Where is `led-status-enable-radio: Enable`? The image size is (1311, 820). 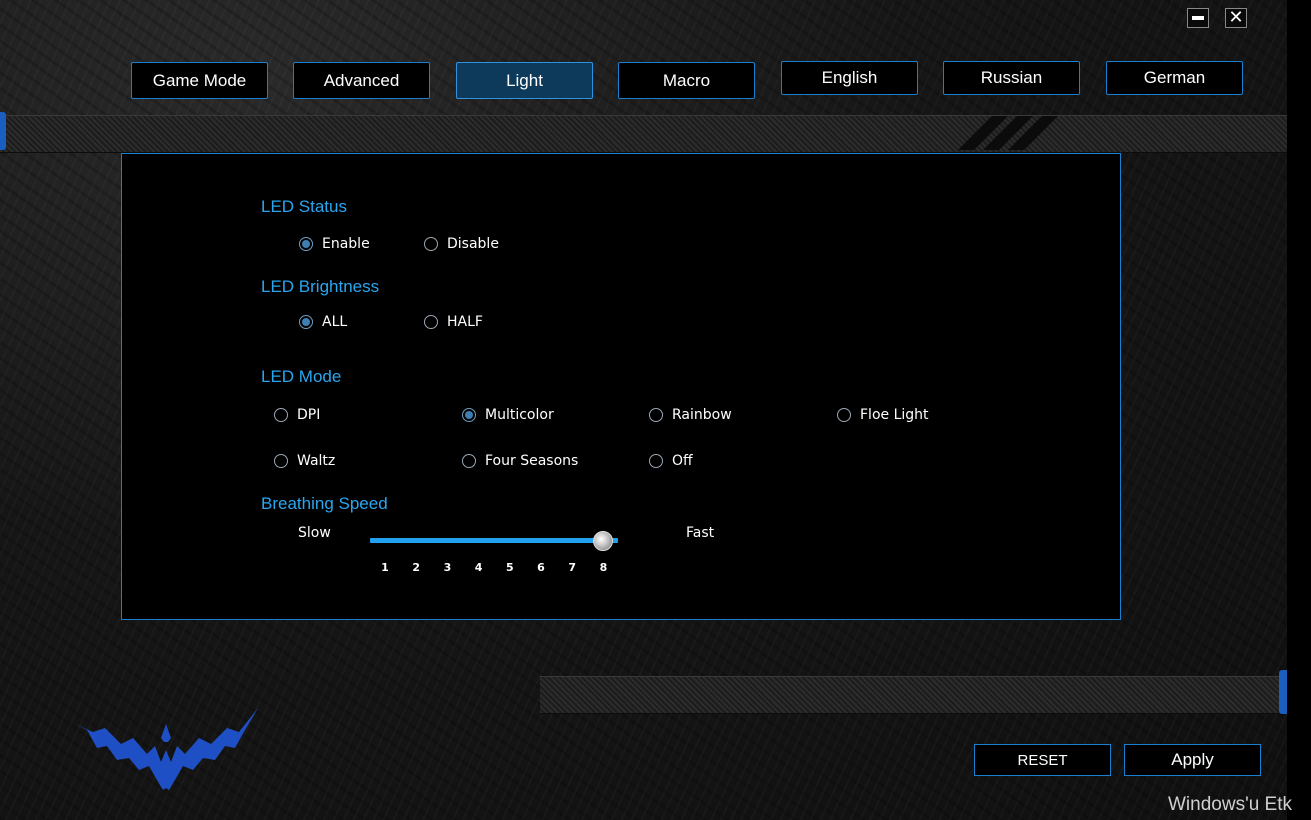 led-status-enable-radio: Enable is located at coordinates (334, 244).